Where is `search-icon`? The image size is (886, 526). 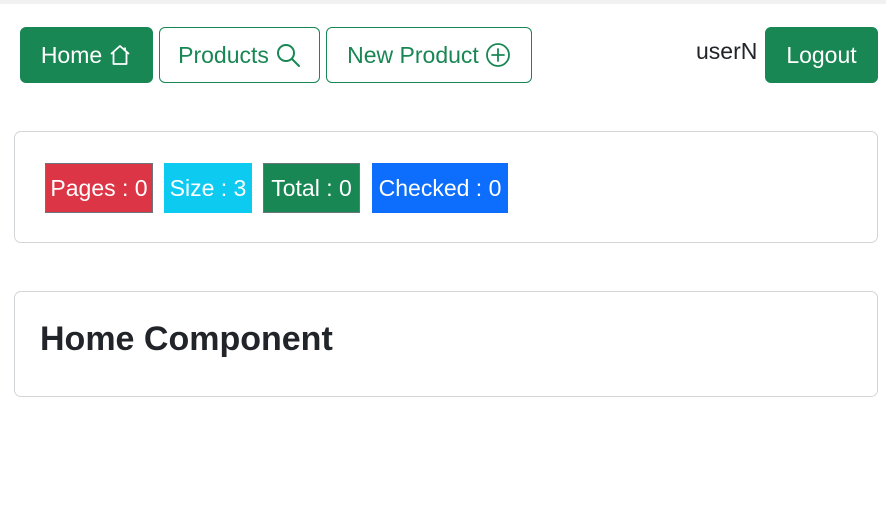
search-icon is located at coordinates (288, 55).